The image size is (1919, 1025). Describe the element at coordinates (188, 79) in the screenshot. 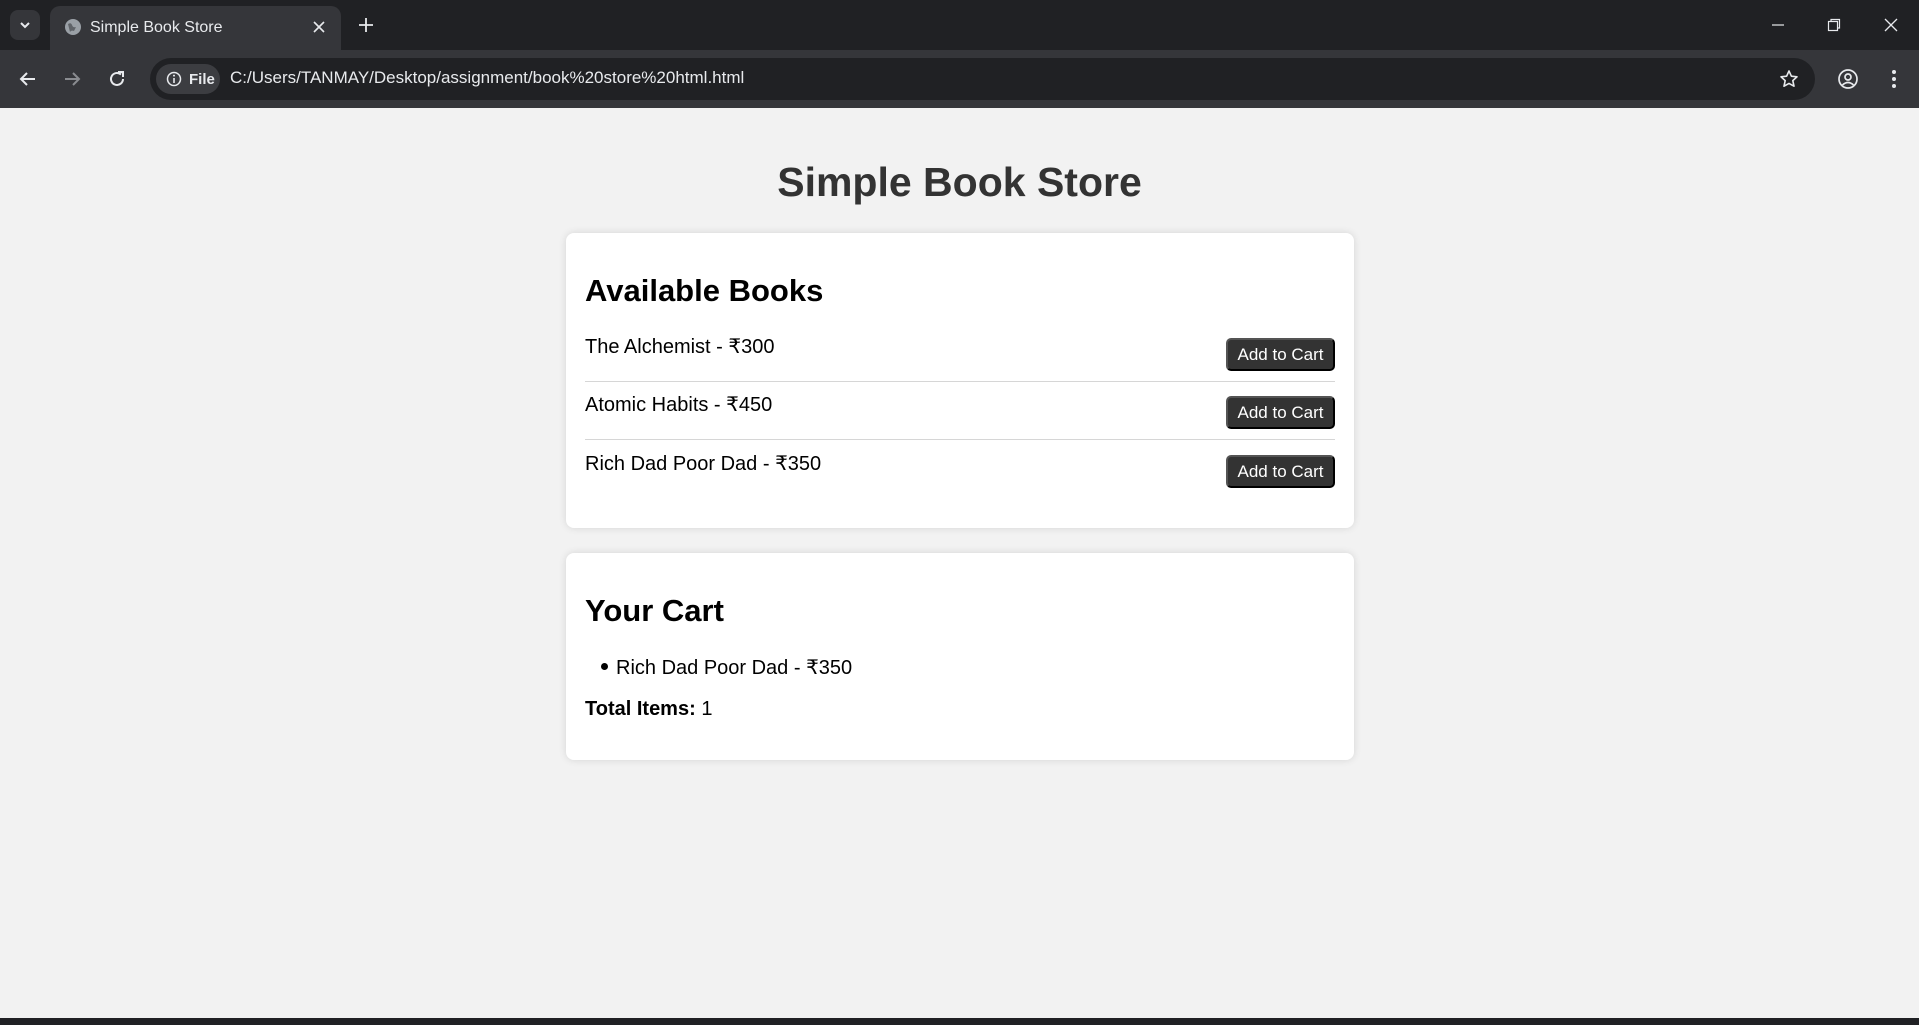

I see `site-info-chip: File` at that location.